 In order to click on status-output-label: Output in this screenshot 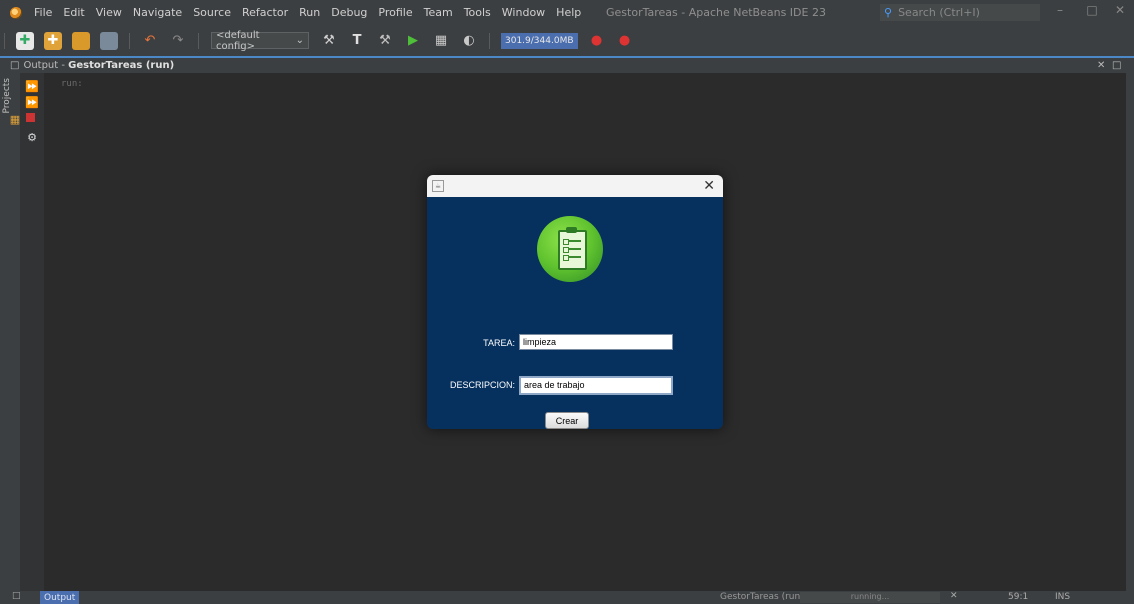, I will do `click(60, 597)`.